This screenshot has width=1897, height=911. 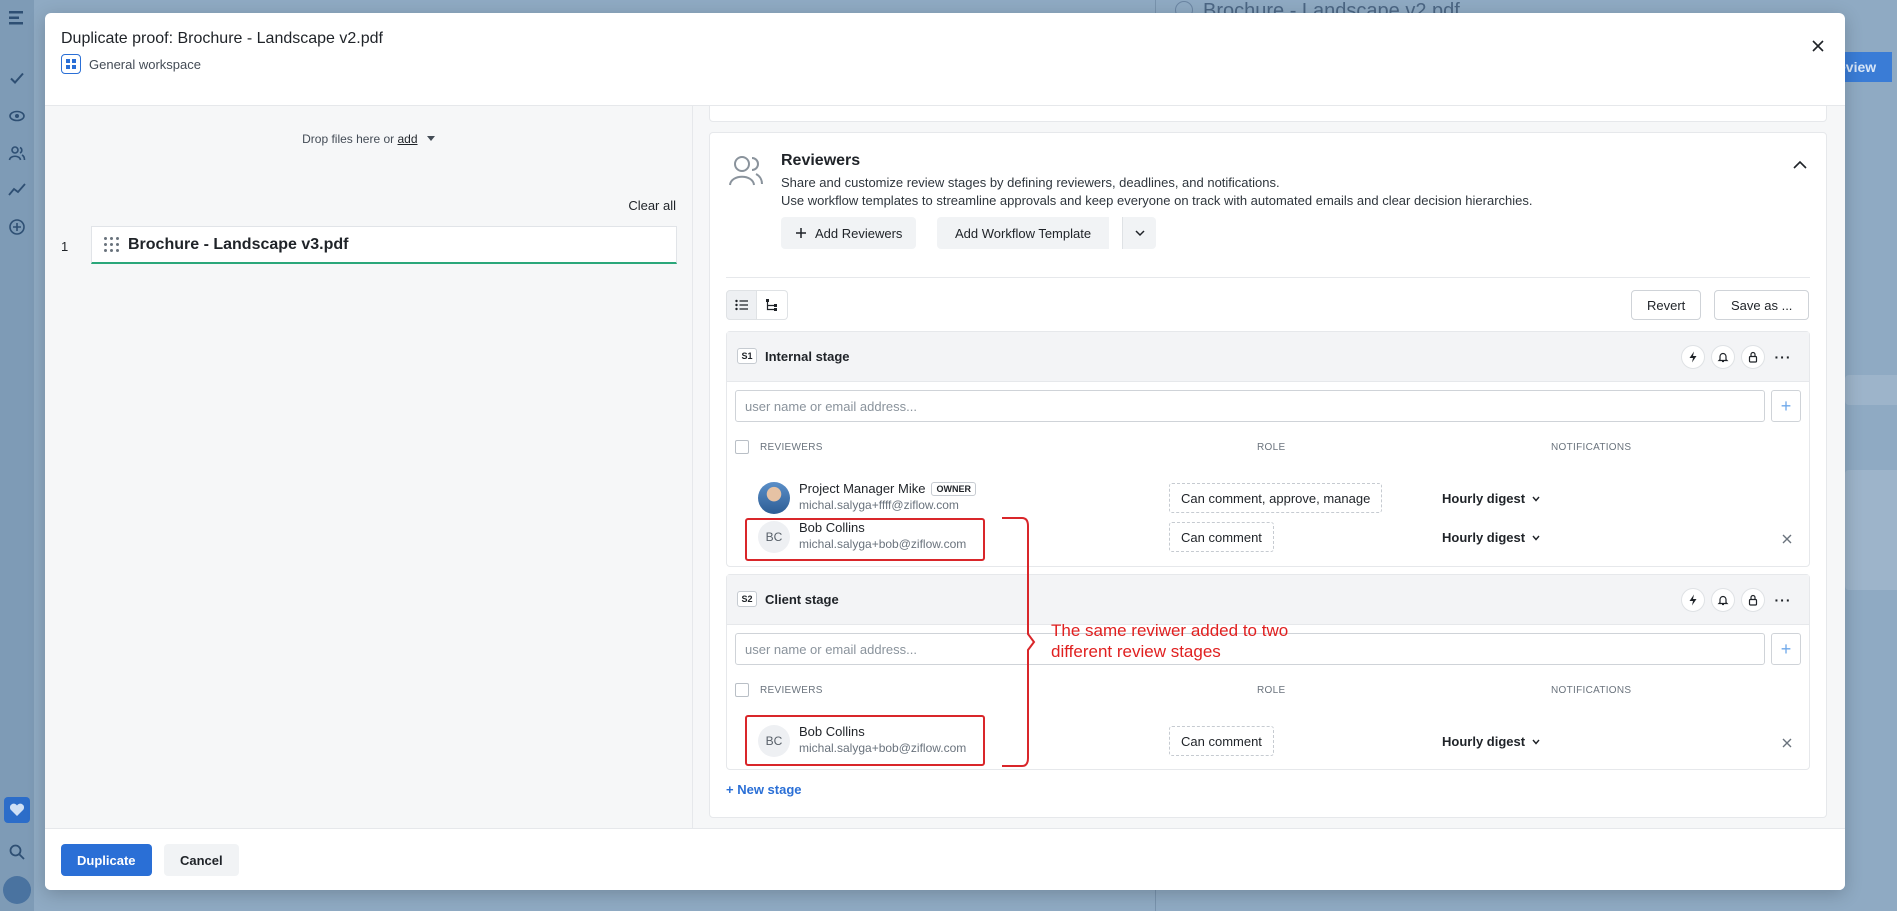 I want to click on duplicate-button: Duplicate, so click(x=106, y=860).